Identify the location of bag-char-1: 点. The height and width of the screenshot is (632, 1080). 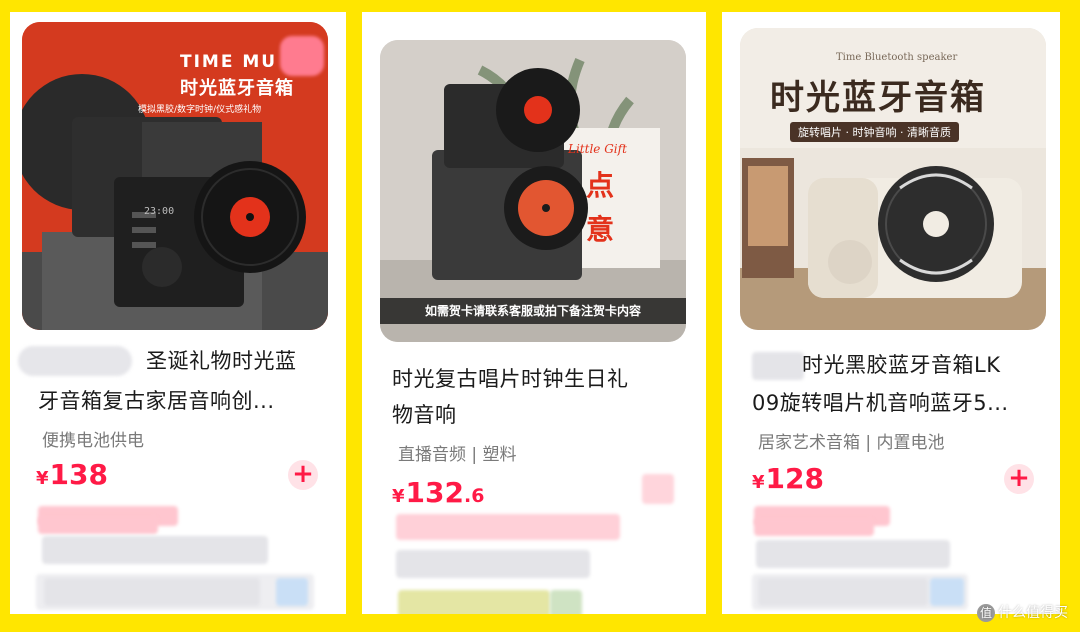
(600, 185).